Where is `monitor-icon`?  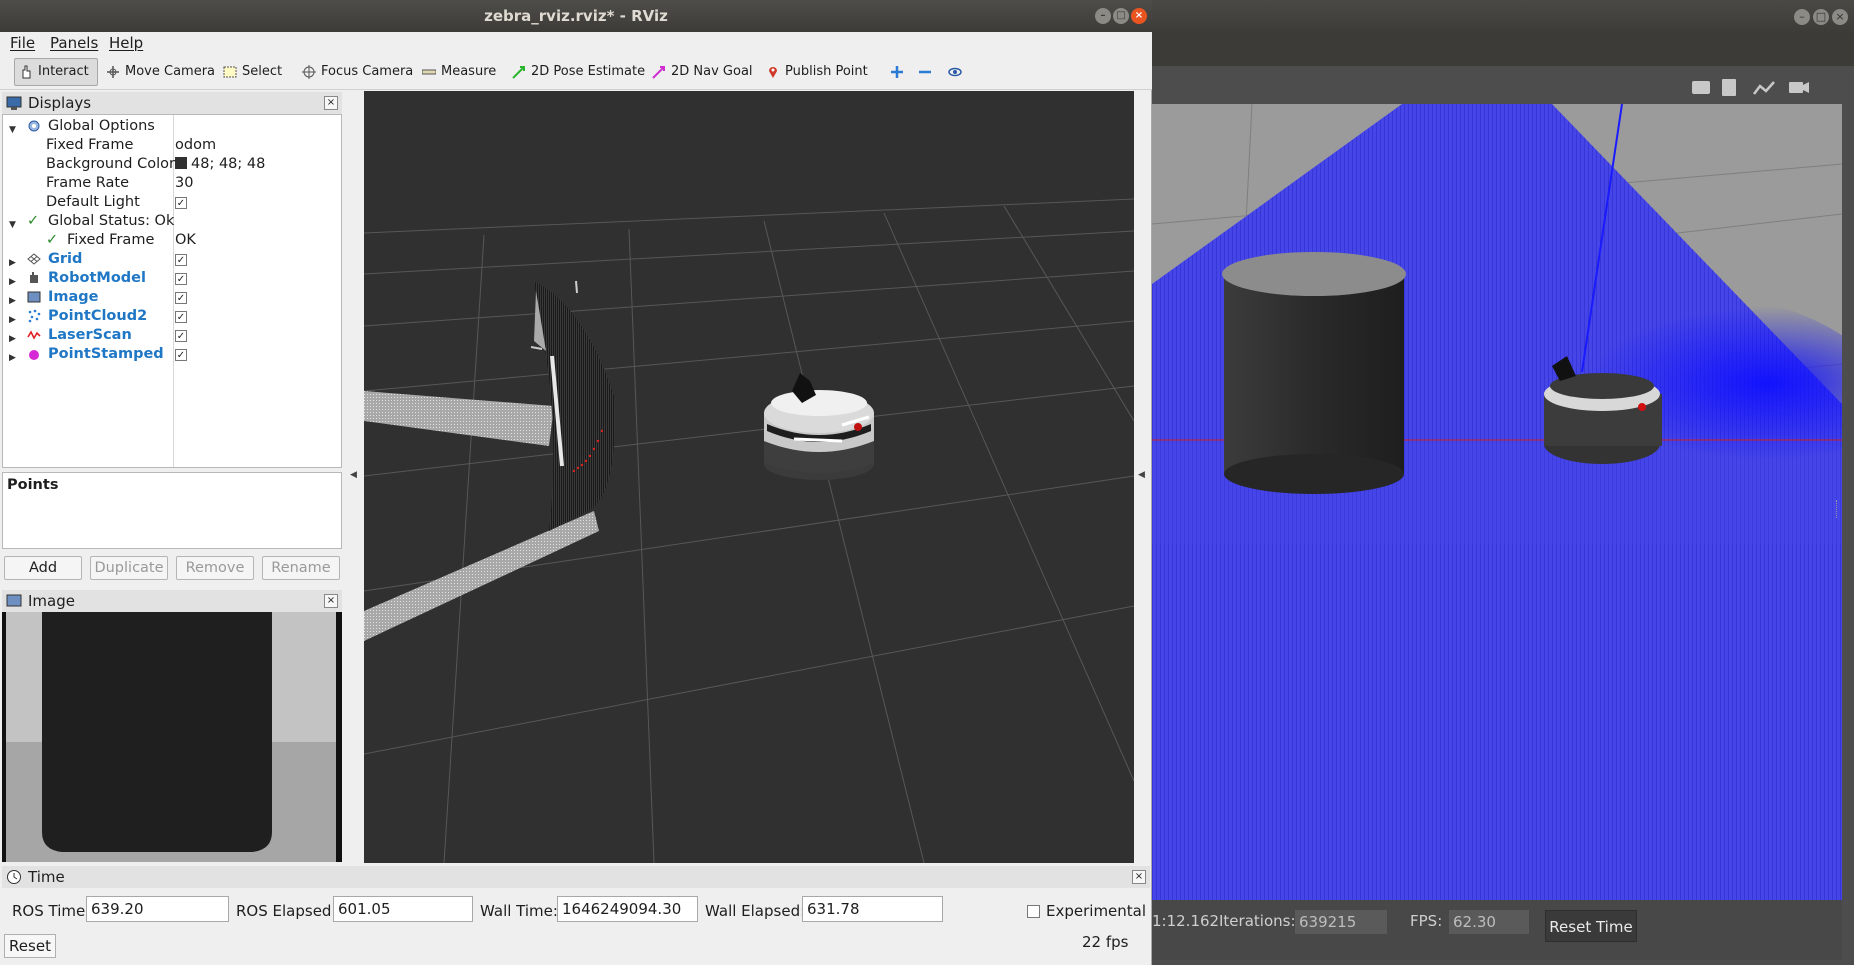
monitor-icon is located at coordinates (14, 103).